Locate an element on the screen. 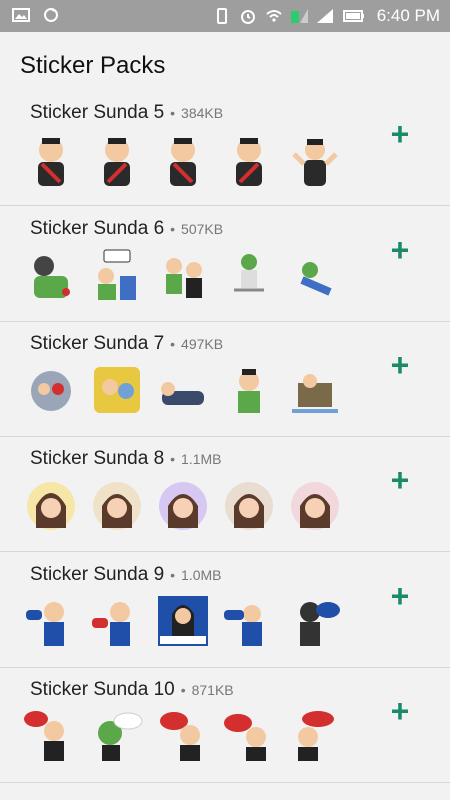 This screenshot has height=800, width=450. pack-row: Sticker Sunda 9 • 1.0MB + is located at coordinates (225, 610).